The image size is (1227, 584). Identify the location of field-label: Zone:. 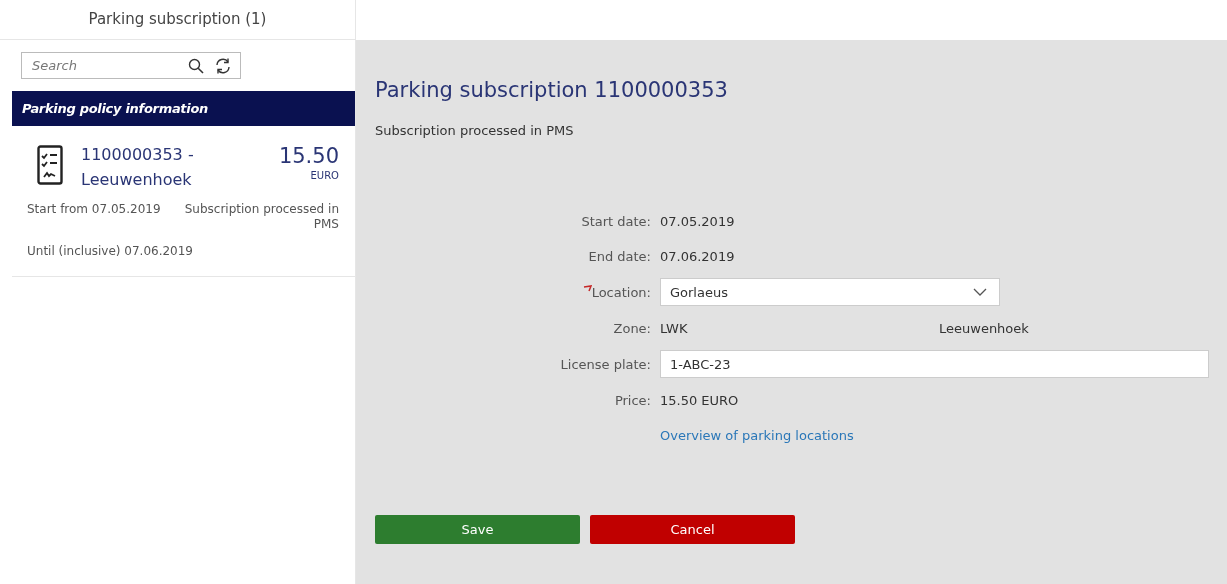
(632, 328).